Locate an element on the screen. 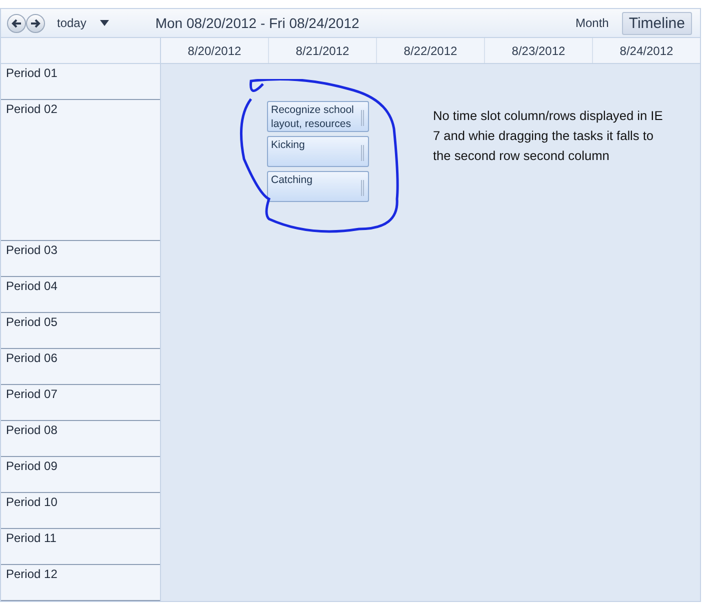  period-label: Period 09 is located at coordinates (80, 475).